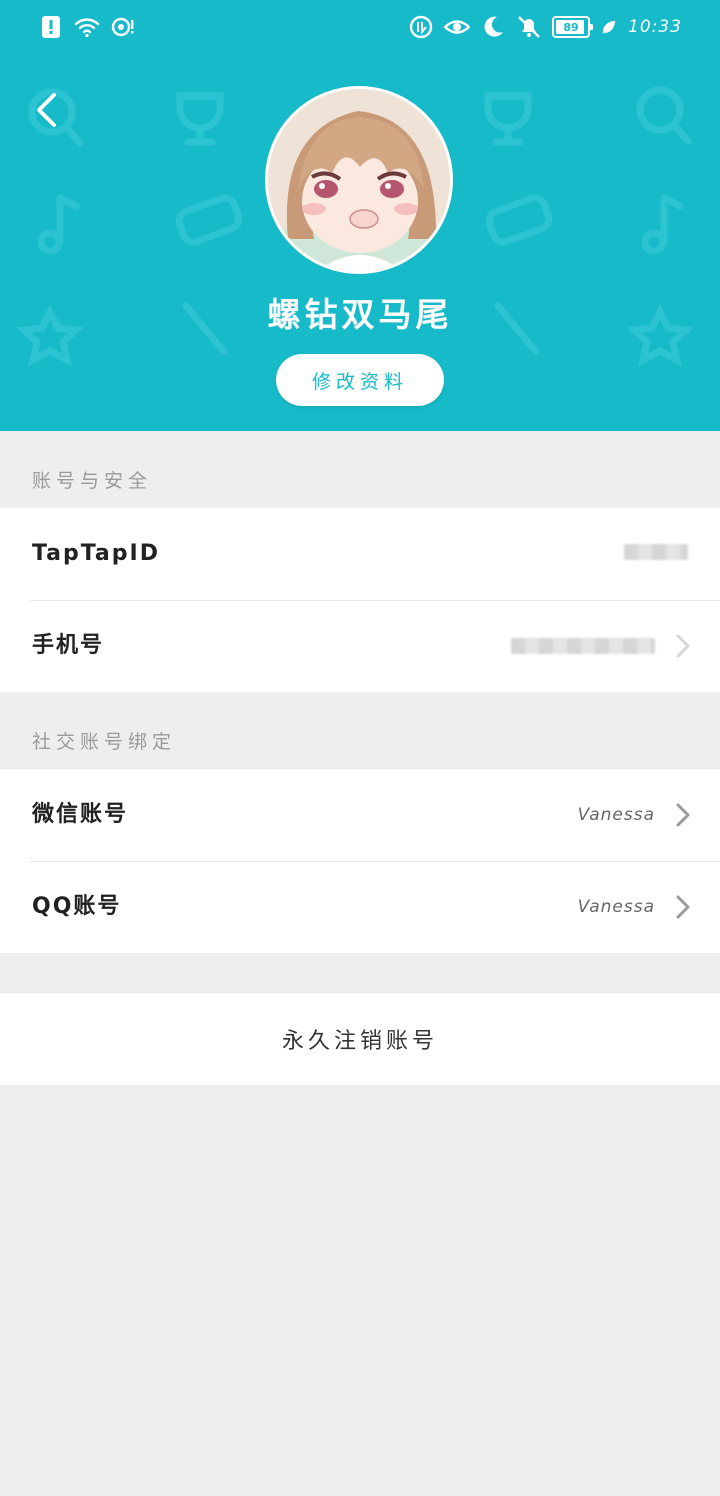 This screenshot has height=1496, width=720. I want to click on edit-profile-button: 修改资料, so click(360, 380).